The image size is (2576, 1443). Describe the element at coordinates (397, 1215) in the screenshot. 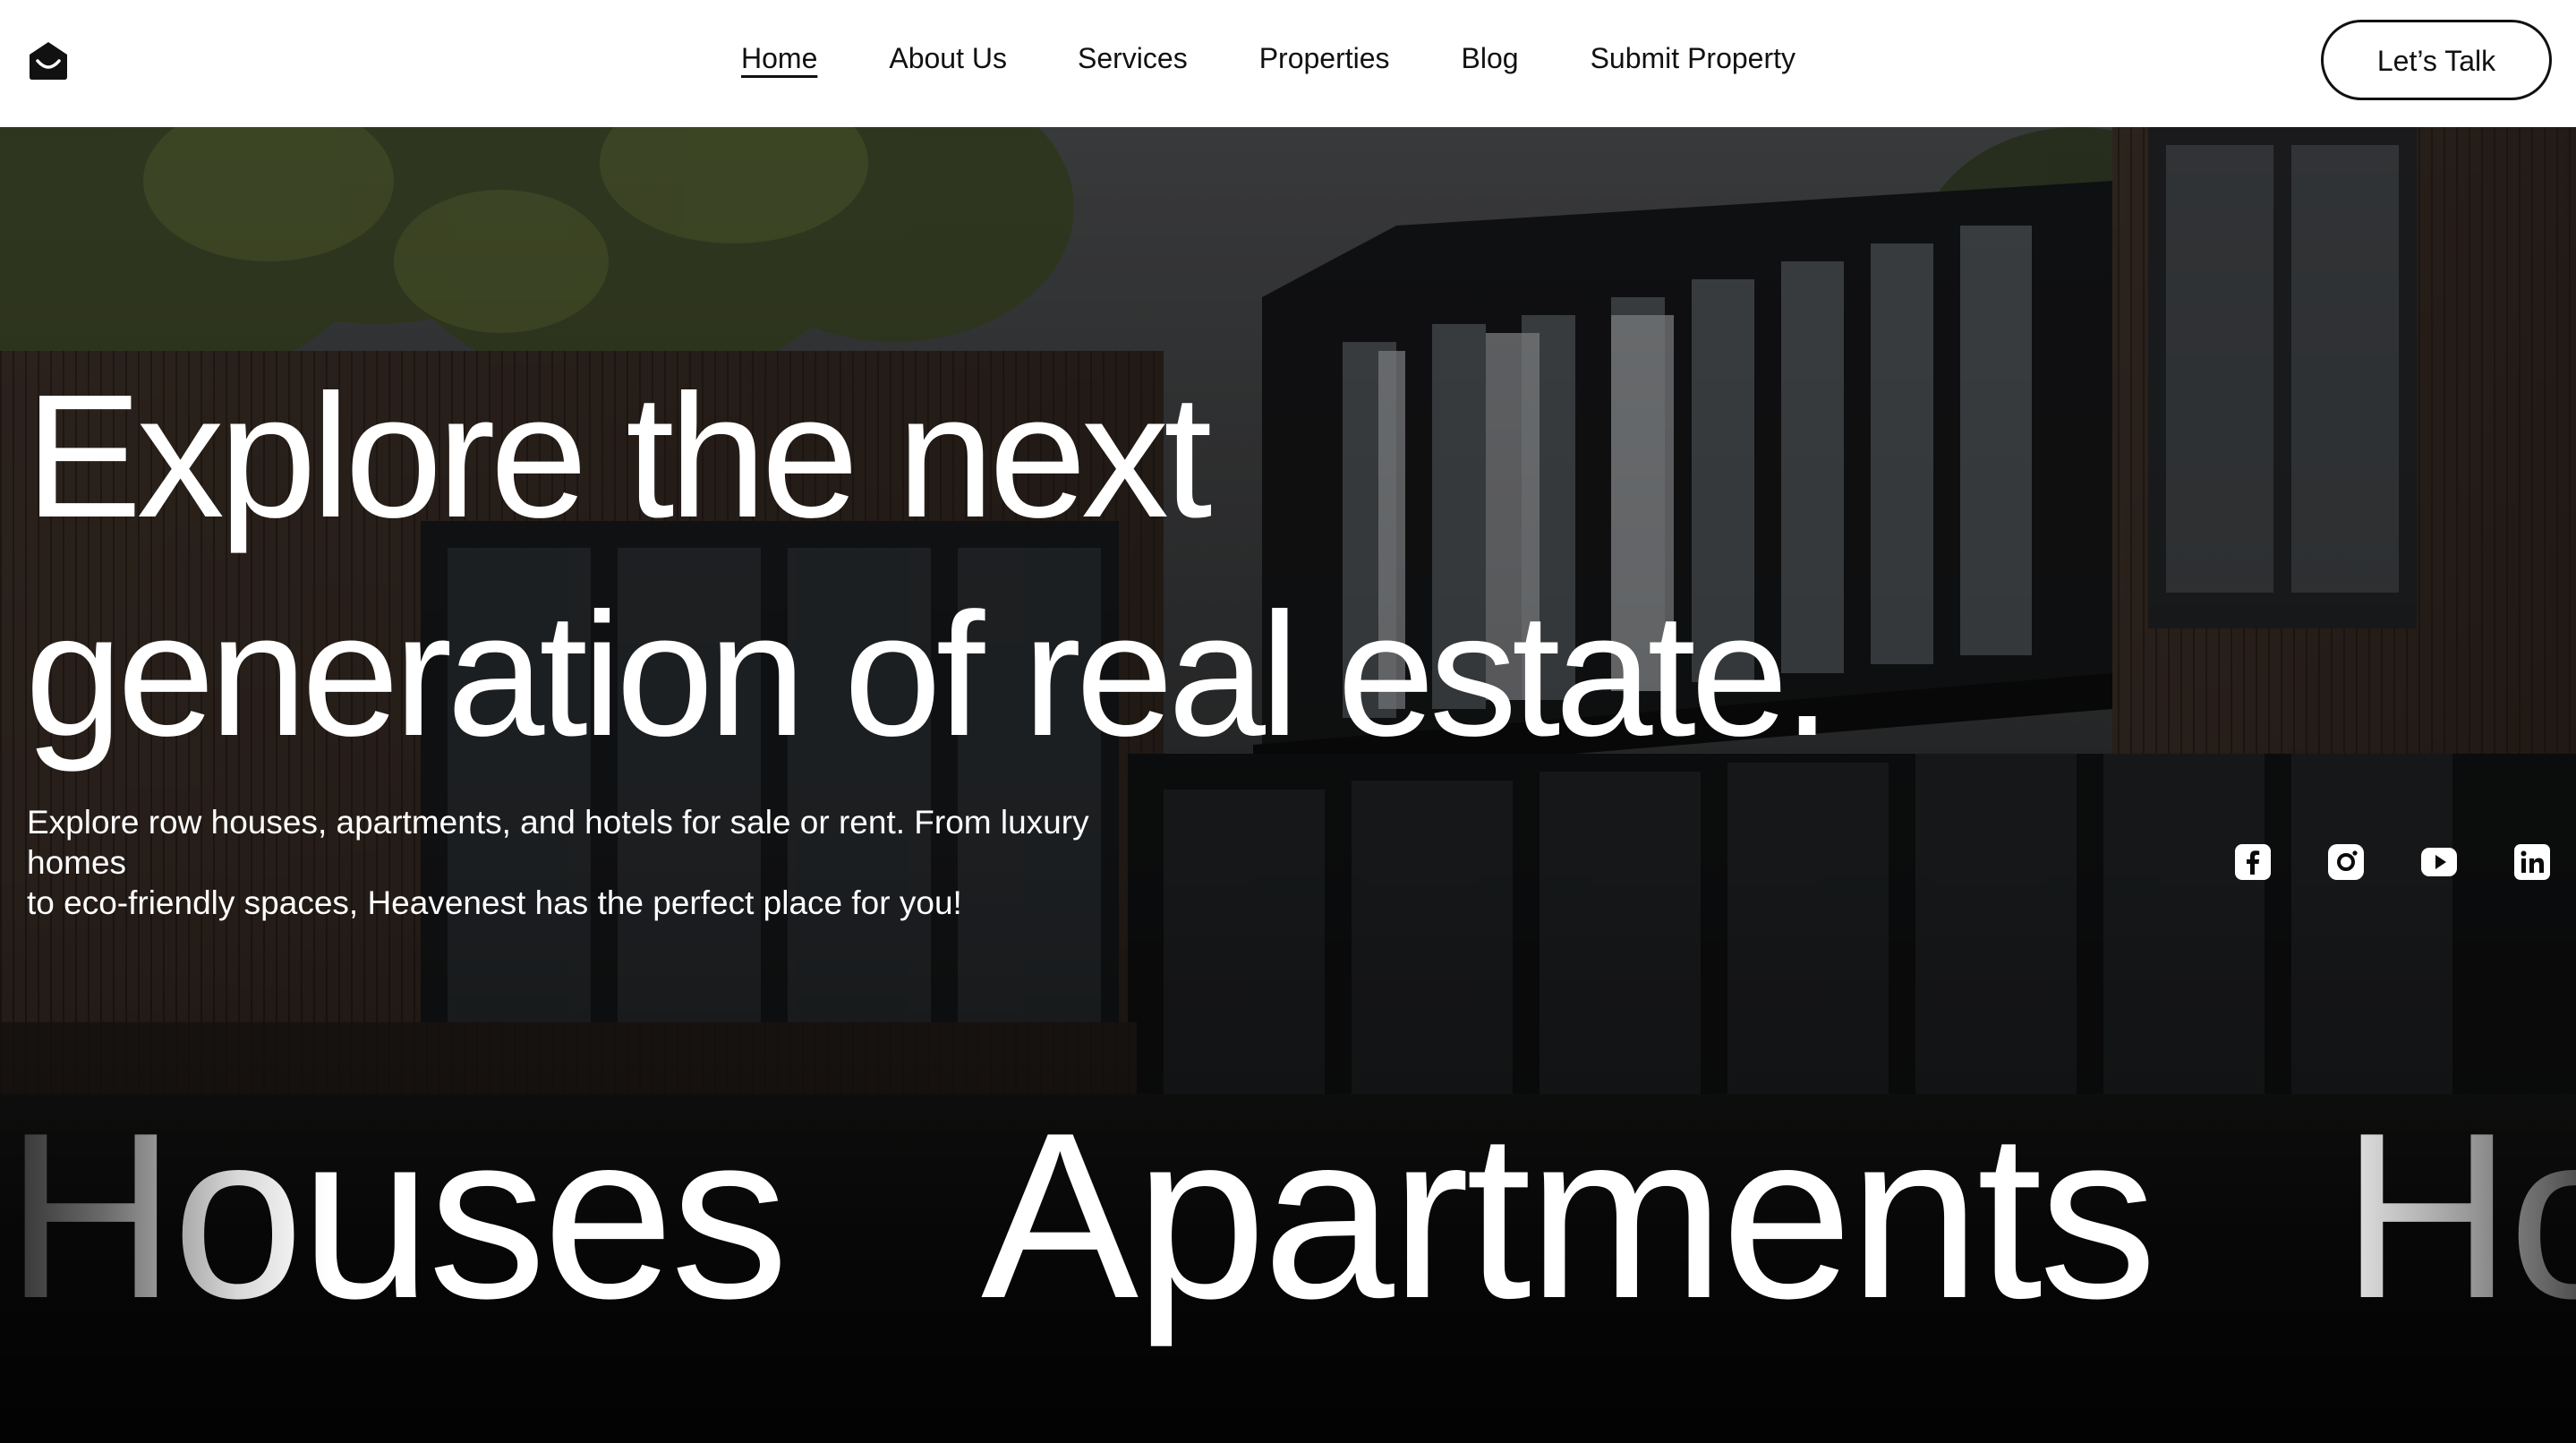

I see `marquee-word-houses: Houses` at that location.